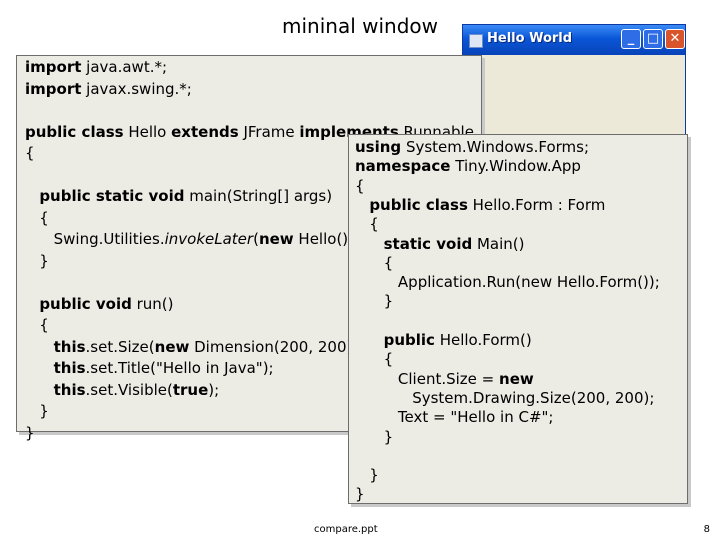  I want to click on csharp-code-line: Client.Size = new, so click(444, 379).